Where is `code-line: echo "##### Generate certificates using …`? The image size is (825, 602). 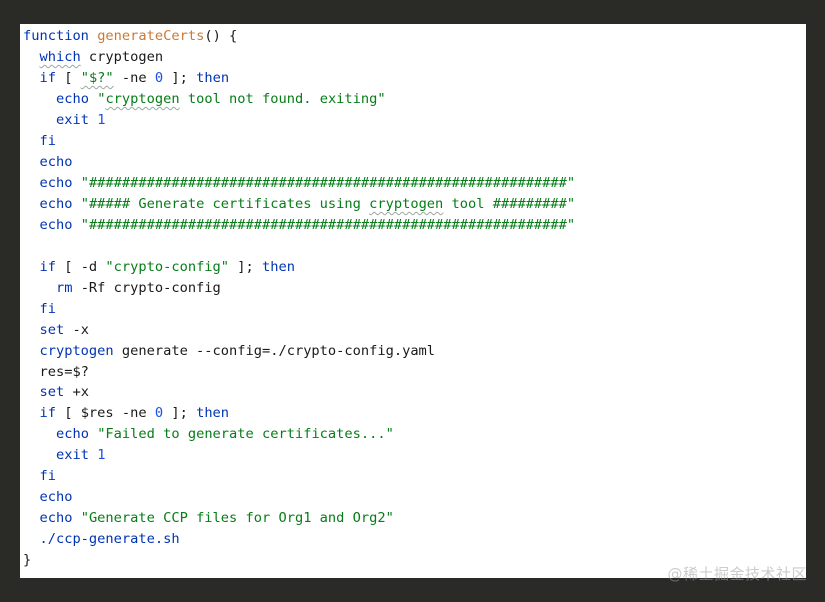 code-line: echo "##### Generate certificates using … is located at coordinates (299, 204).